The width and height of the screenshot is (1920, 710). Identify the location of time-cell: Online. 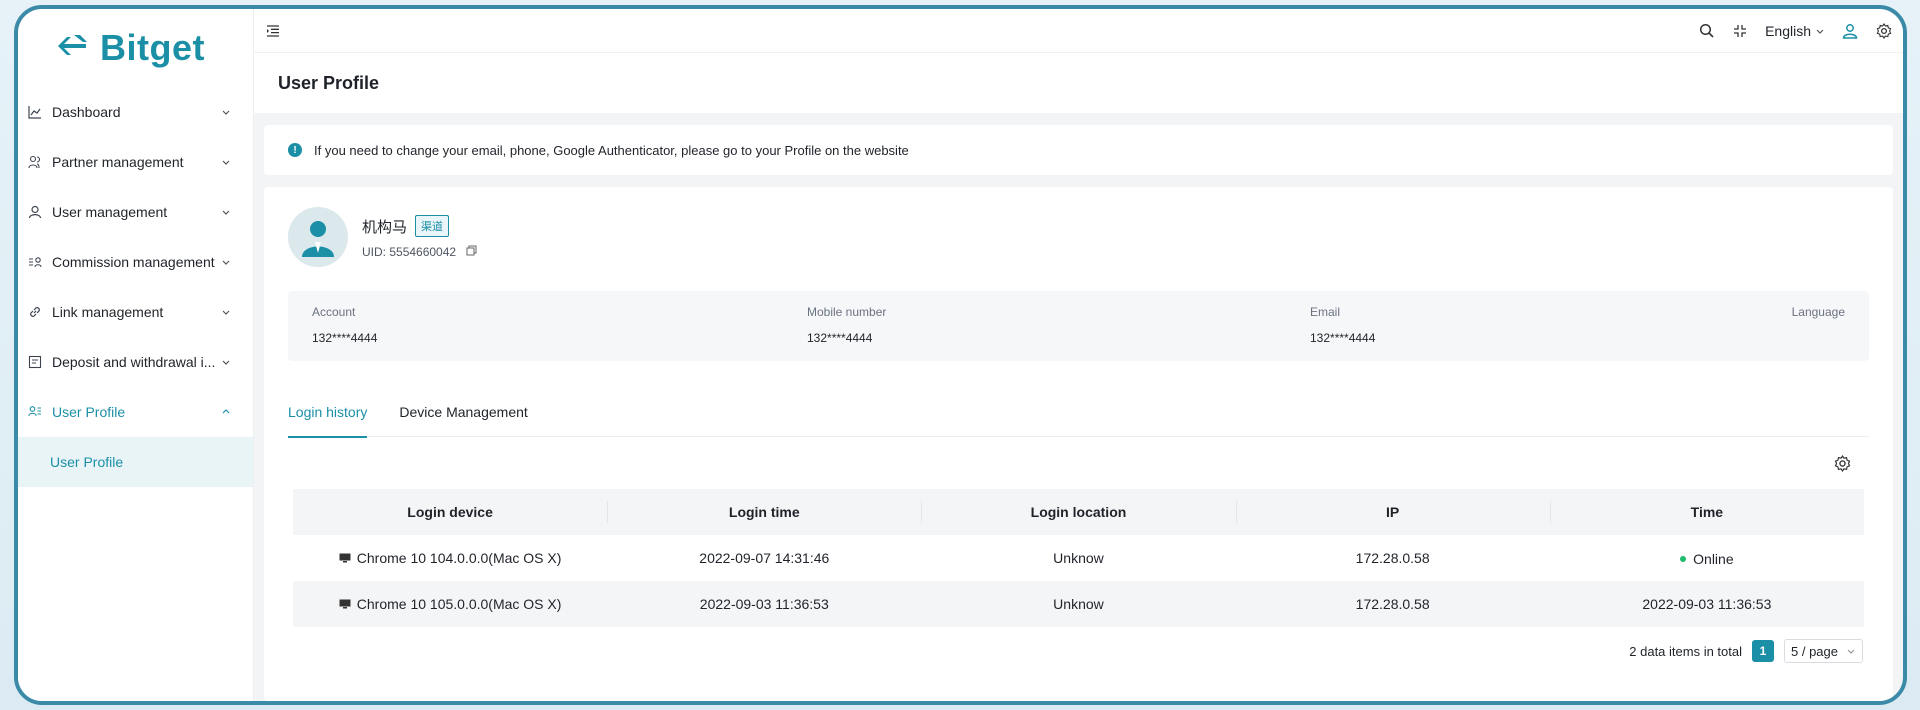
(1707, 558).